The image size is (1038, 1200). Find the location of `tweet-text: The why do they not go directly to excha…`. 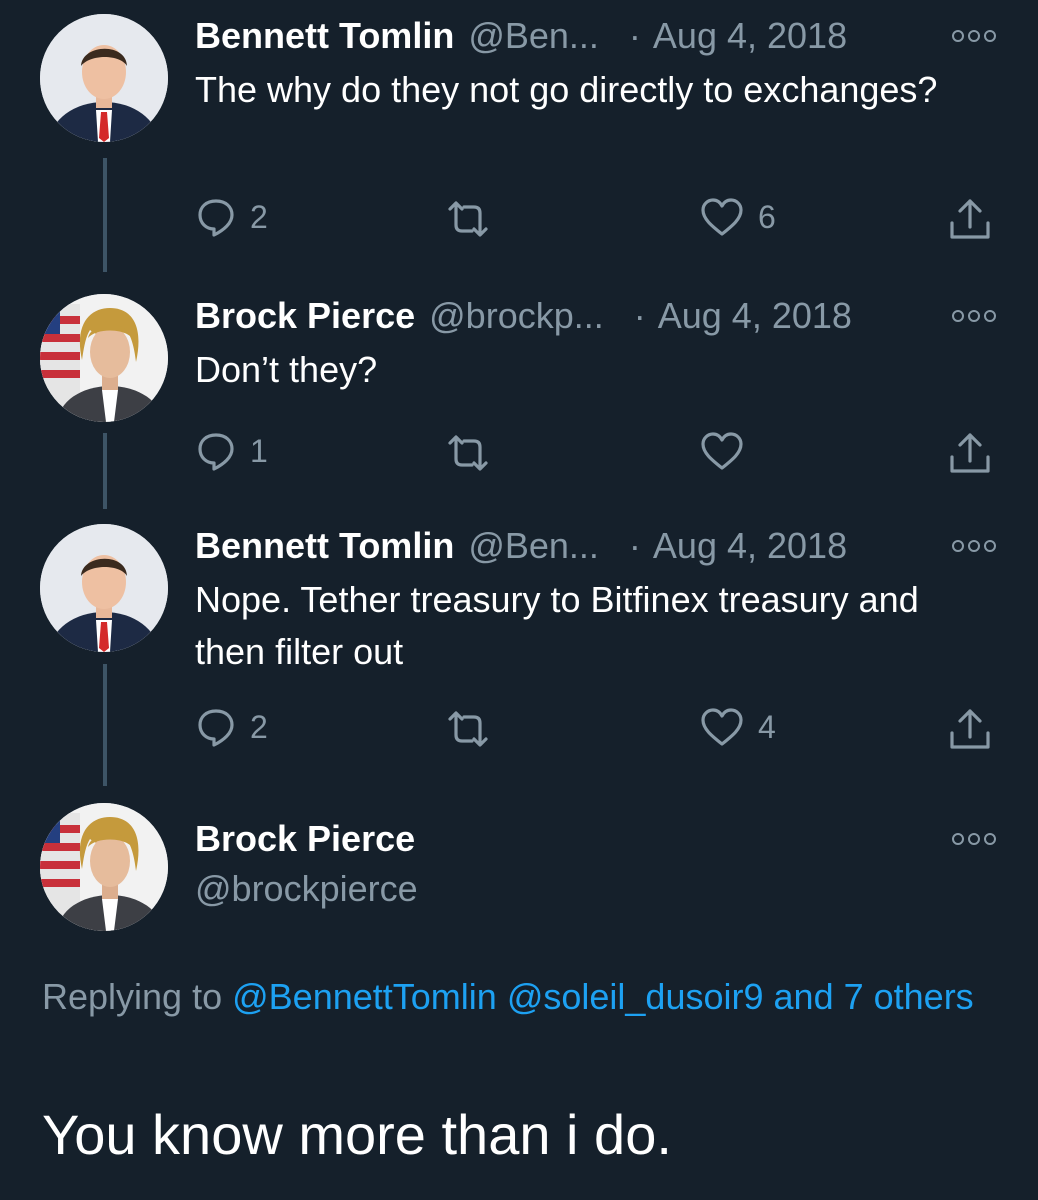

tweet-text: The why do they not go directly to excha… is located at coordinates (566, 89).